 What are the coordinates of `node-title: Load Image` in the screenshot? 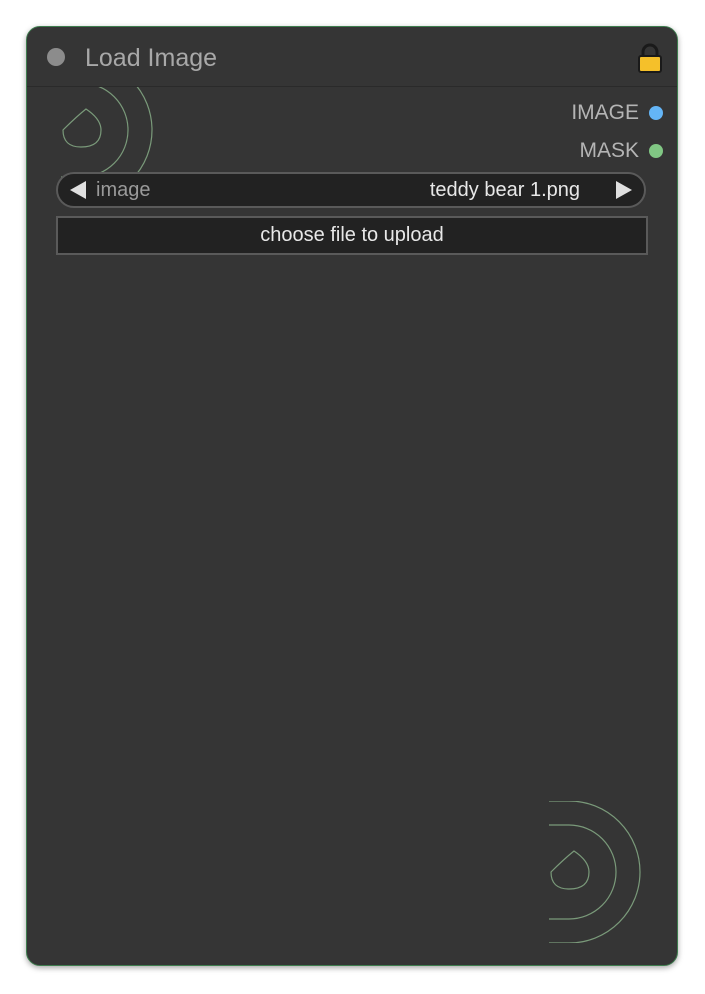 It's located at (151, 58).